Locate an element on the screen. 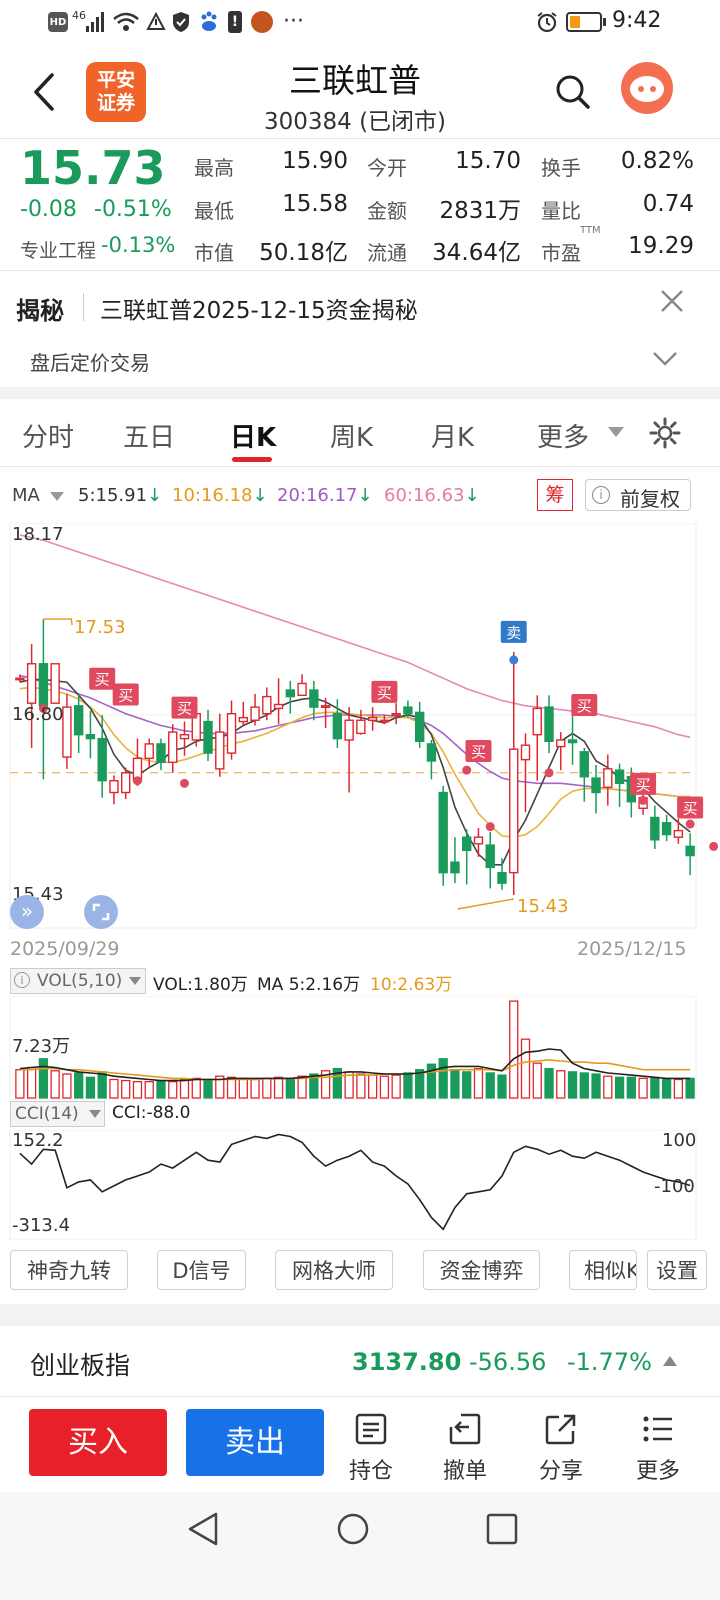 The width and height of the screenshot is (720, 1600). cci-indicator-label: CCI(14) is located at coordinates (47, 1114).